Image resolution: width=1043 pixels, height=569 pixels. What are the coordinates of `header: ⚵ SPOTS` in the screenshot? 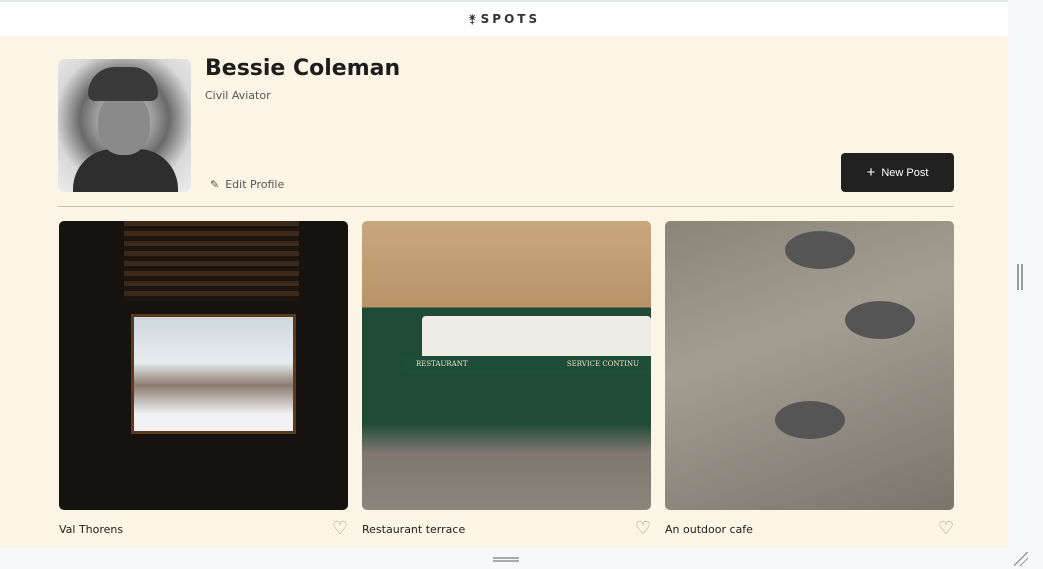 It's located at (504, 18).